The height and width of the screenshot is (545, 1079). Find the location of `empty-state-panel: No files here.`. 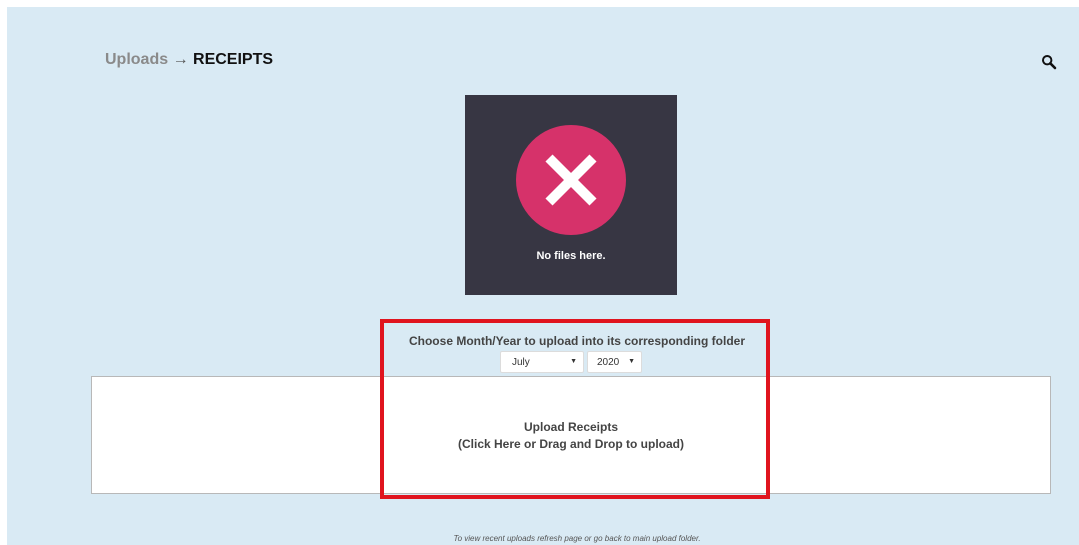

empty-state-panel: No files here. is located at coordinates (571, 195).